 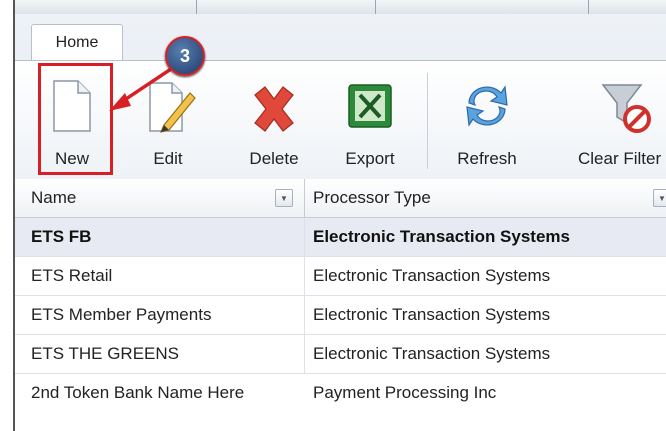 I want to click on window-tab-strip, so click(x=340, y=7).